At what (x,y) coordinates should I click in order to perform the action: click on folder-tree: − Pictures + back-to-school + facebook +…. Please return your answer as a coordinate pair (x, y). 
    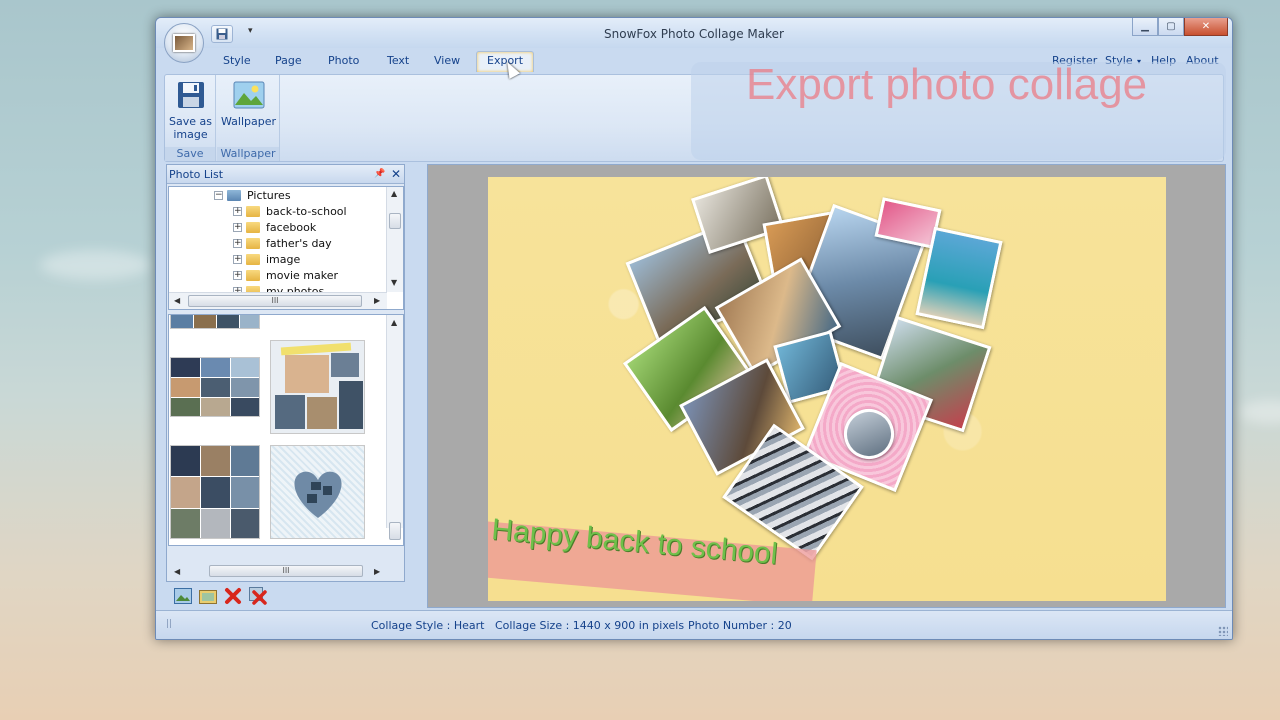
    Looking at the image, I should click on (286, 248).